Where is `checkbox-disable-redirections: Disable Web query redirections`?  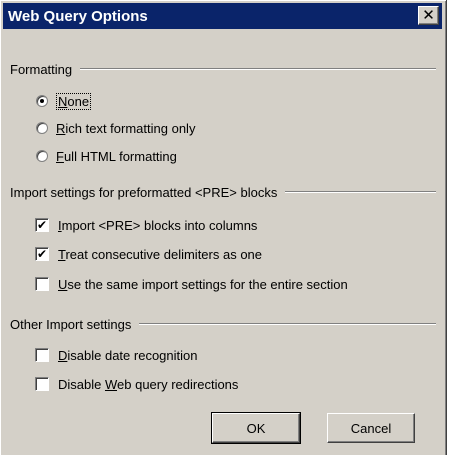 checkbox-disable-redirections: Disable Web query redirections is located at coordinates (136, 384).